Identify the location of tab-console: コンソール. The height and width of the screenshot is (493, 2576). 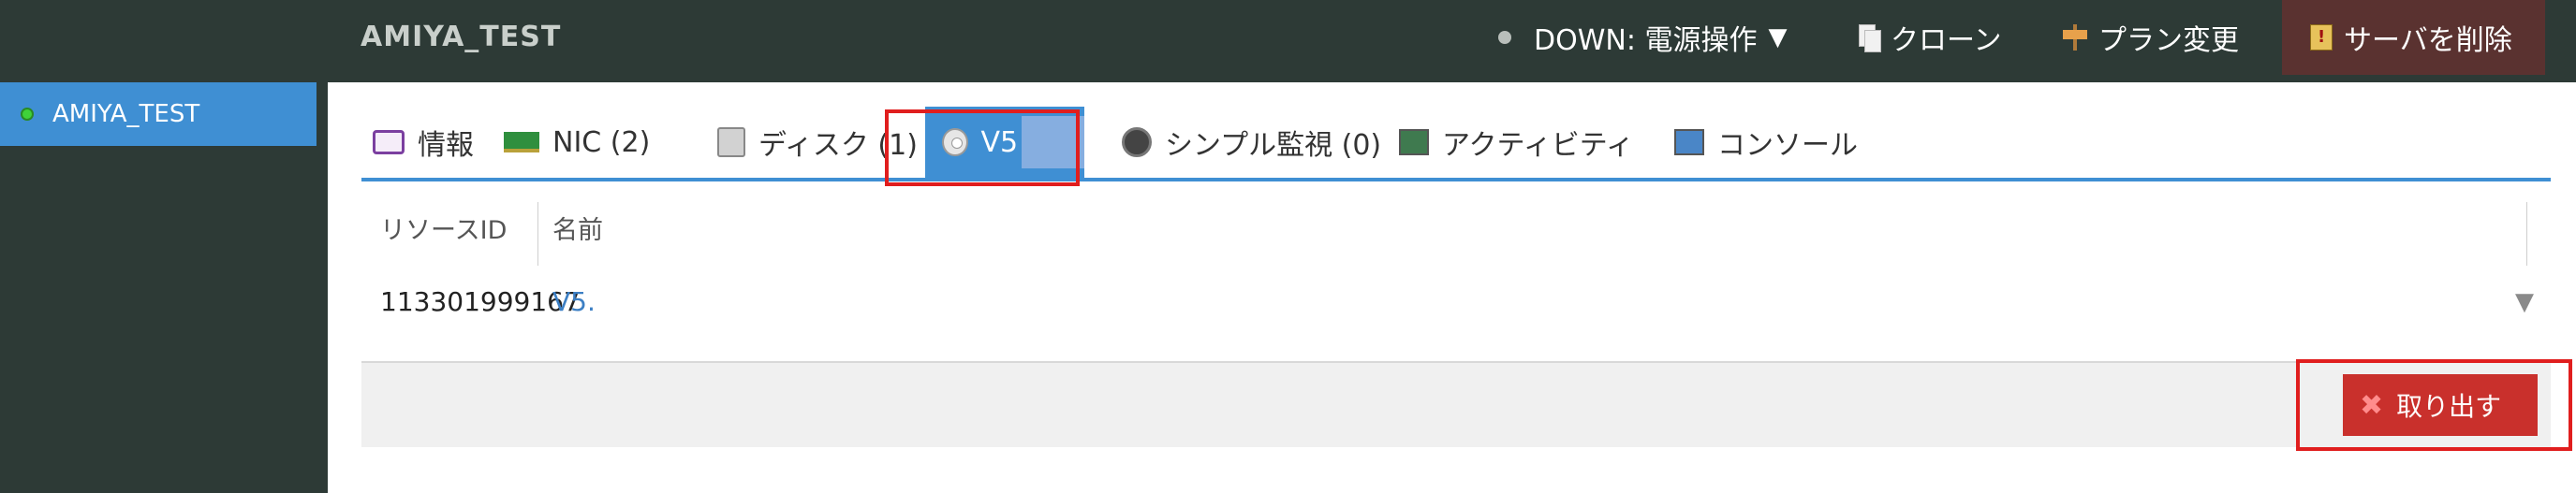
(1766, 142).